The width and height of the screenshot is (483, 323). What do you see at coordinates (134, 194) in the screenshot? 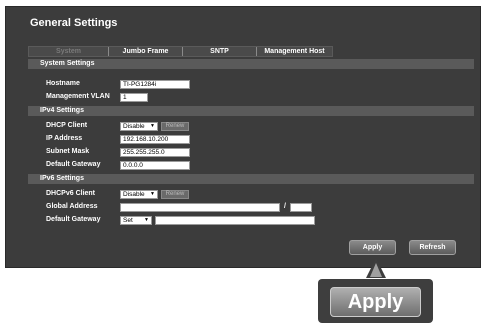
I see `dhcpv6-client-value: Disable` at bounding box center [134, 194].